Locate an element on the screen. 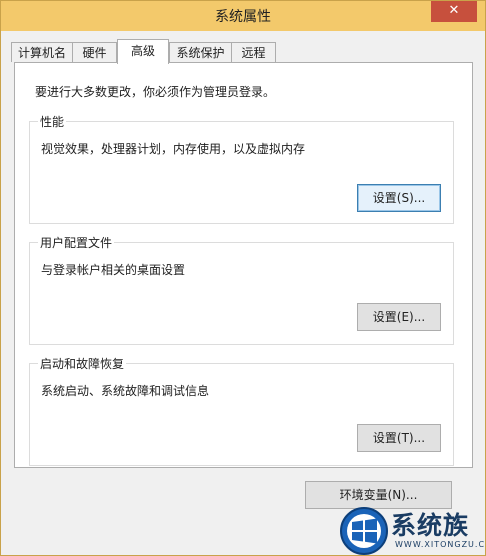  watermark-logo: 系统族 WWW.XITONGZU.COM is located at coordinates (412, 529).